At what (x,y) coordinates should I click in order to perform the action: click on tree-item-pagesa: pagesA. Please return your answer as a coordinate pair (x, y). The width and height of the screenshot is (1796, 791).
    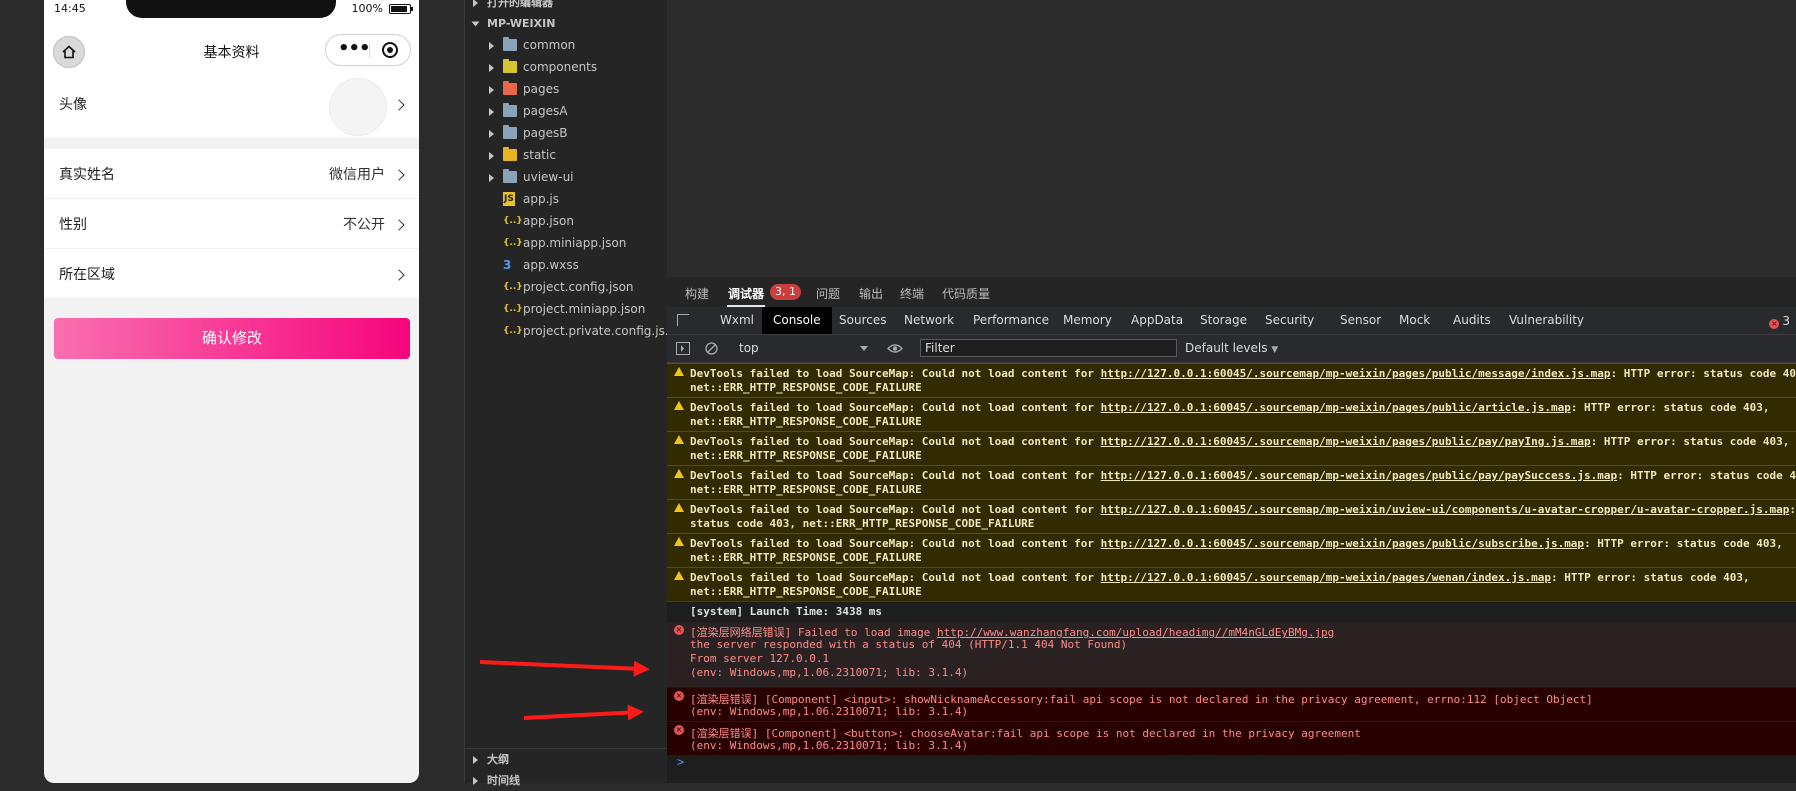
    Looking at the image, I should click on (566, 111).